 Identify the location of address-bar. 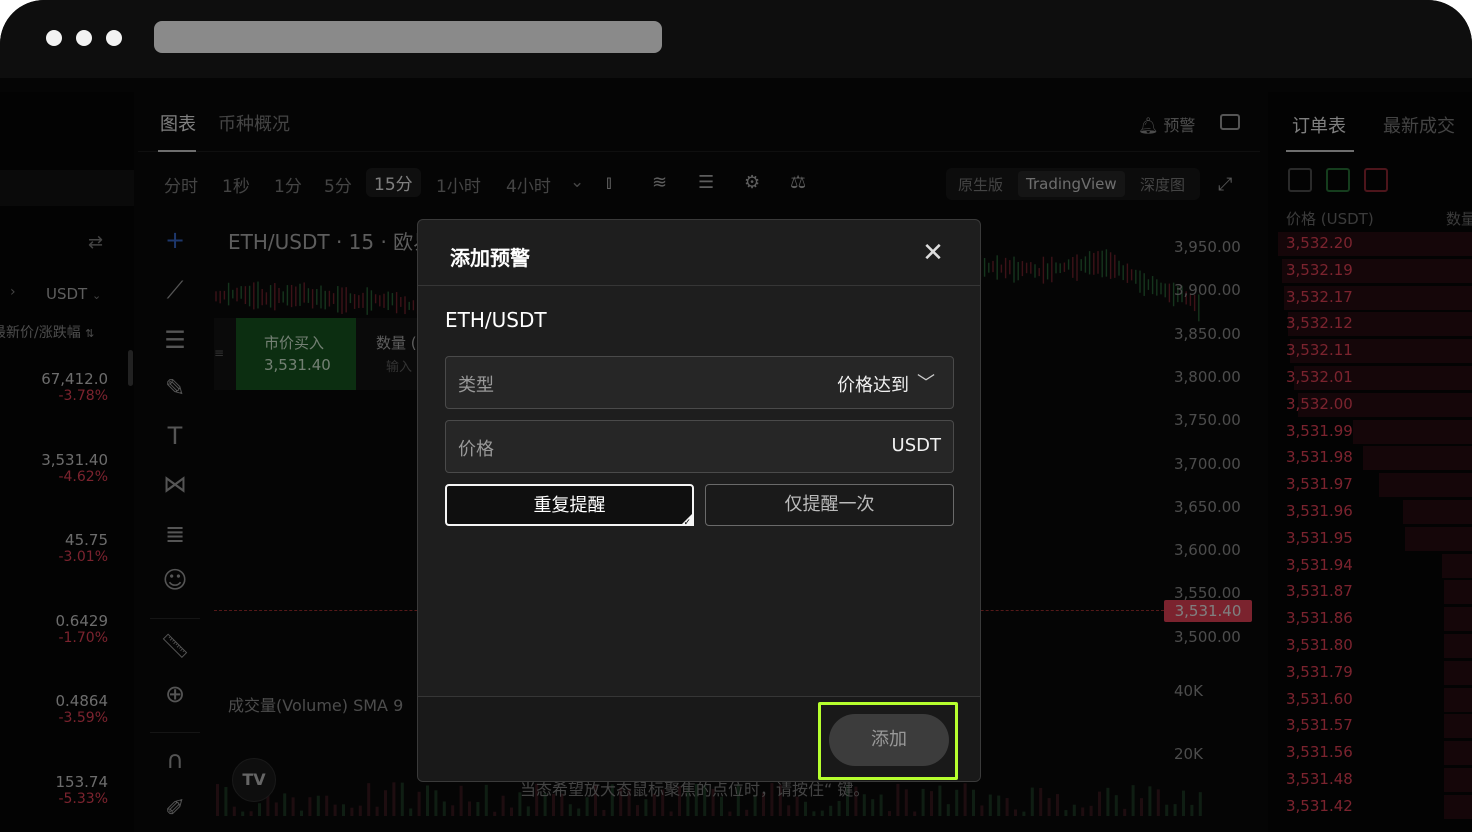
(408, 37).